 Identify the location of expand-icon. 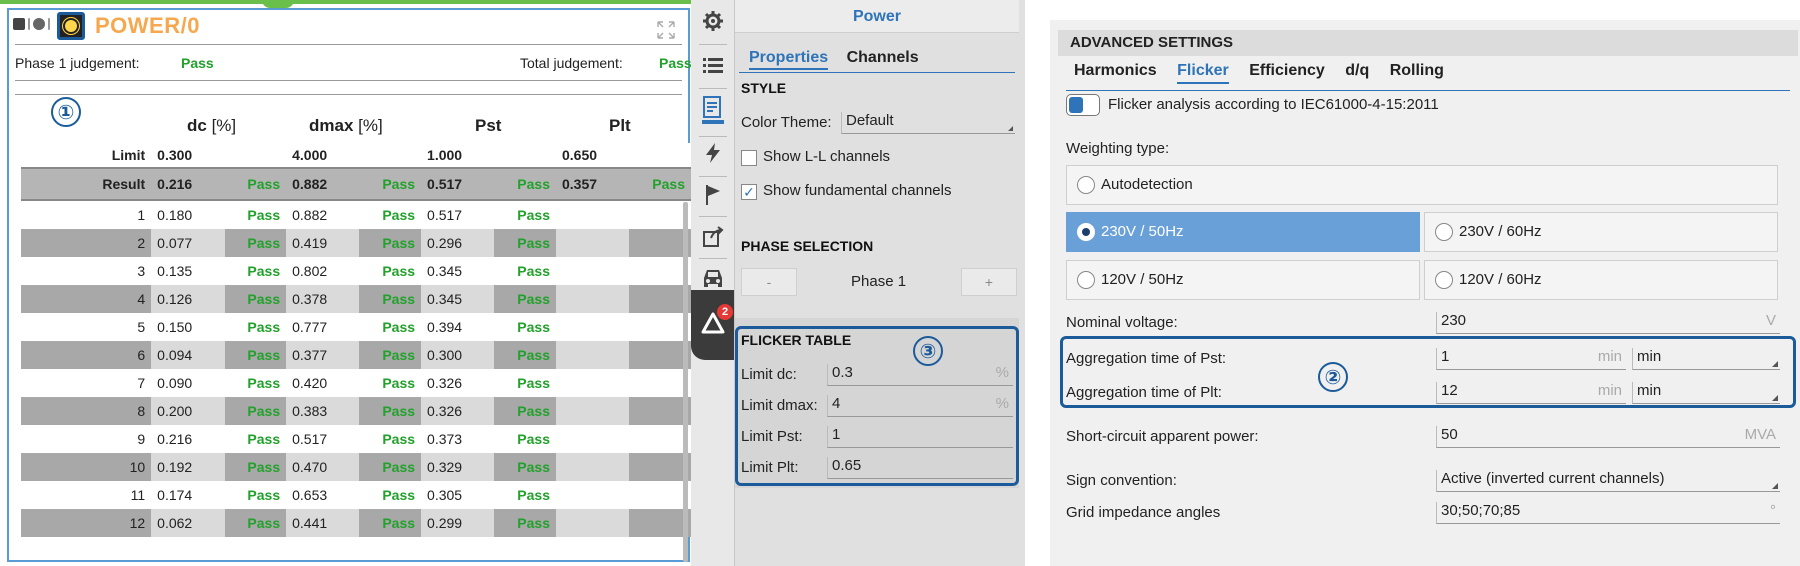
(666, 30).